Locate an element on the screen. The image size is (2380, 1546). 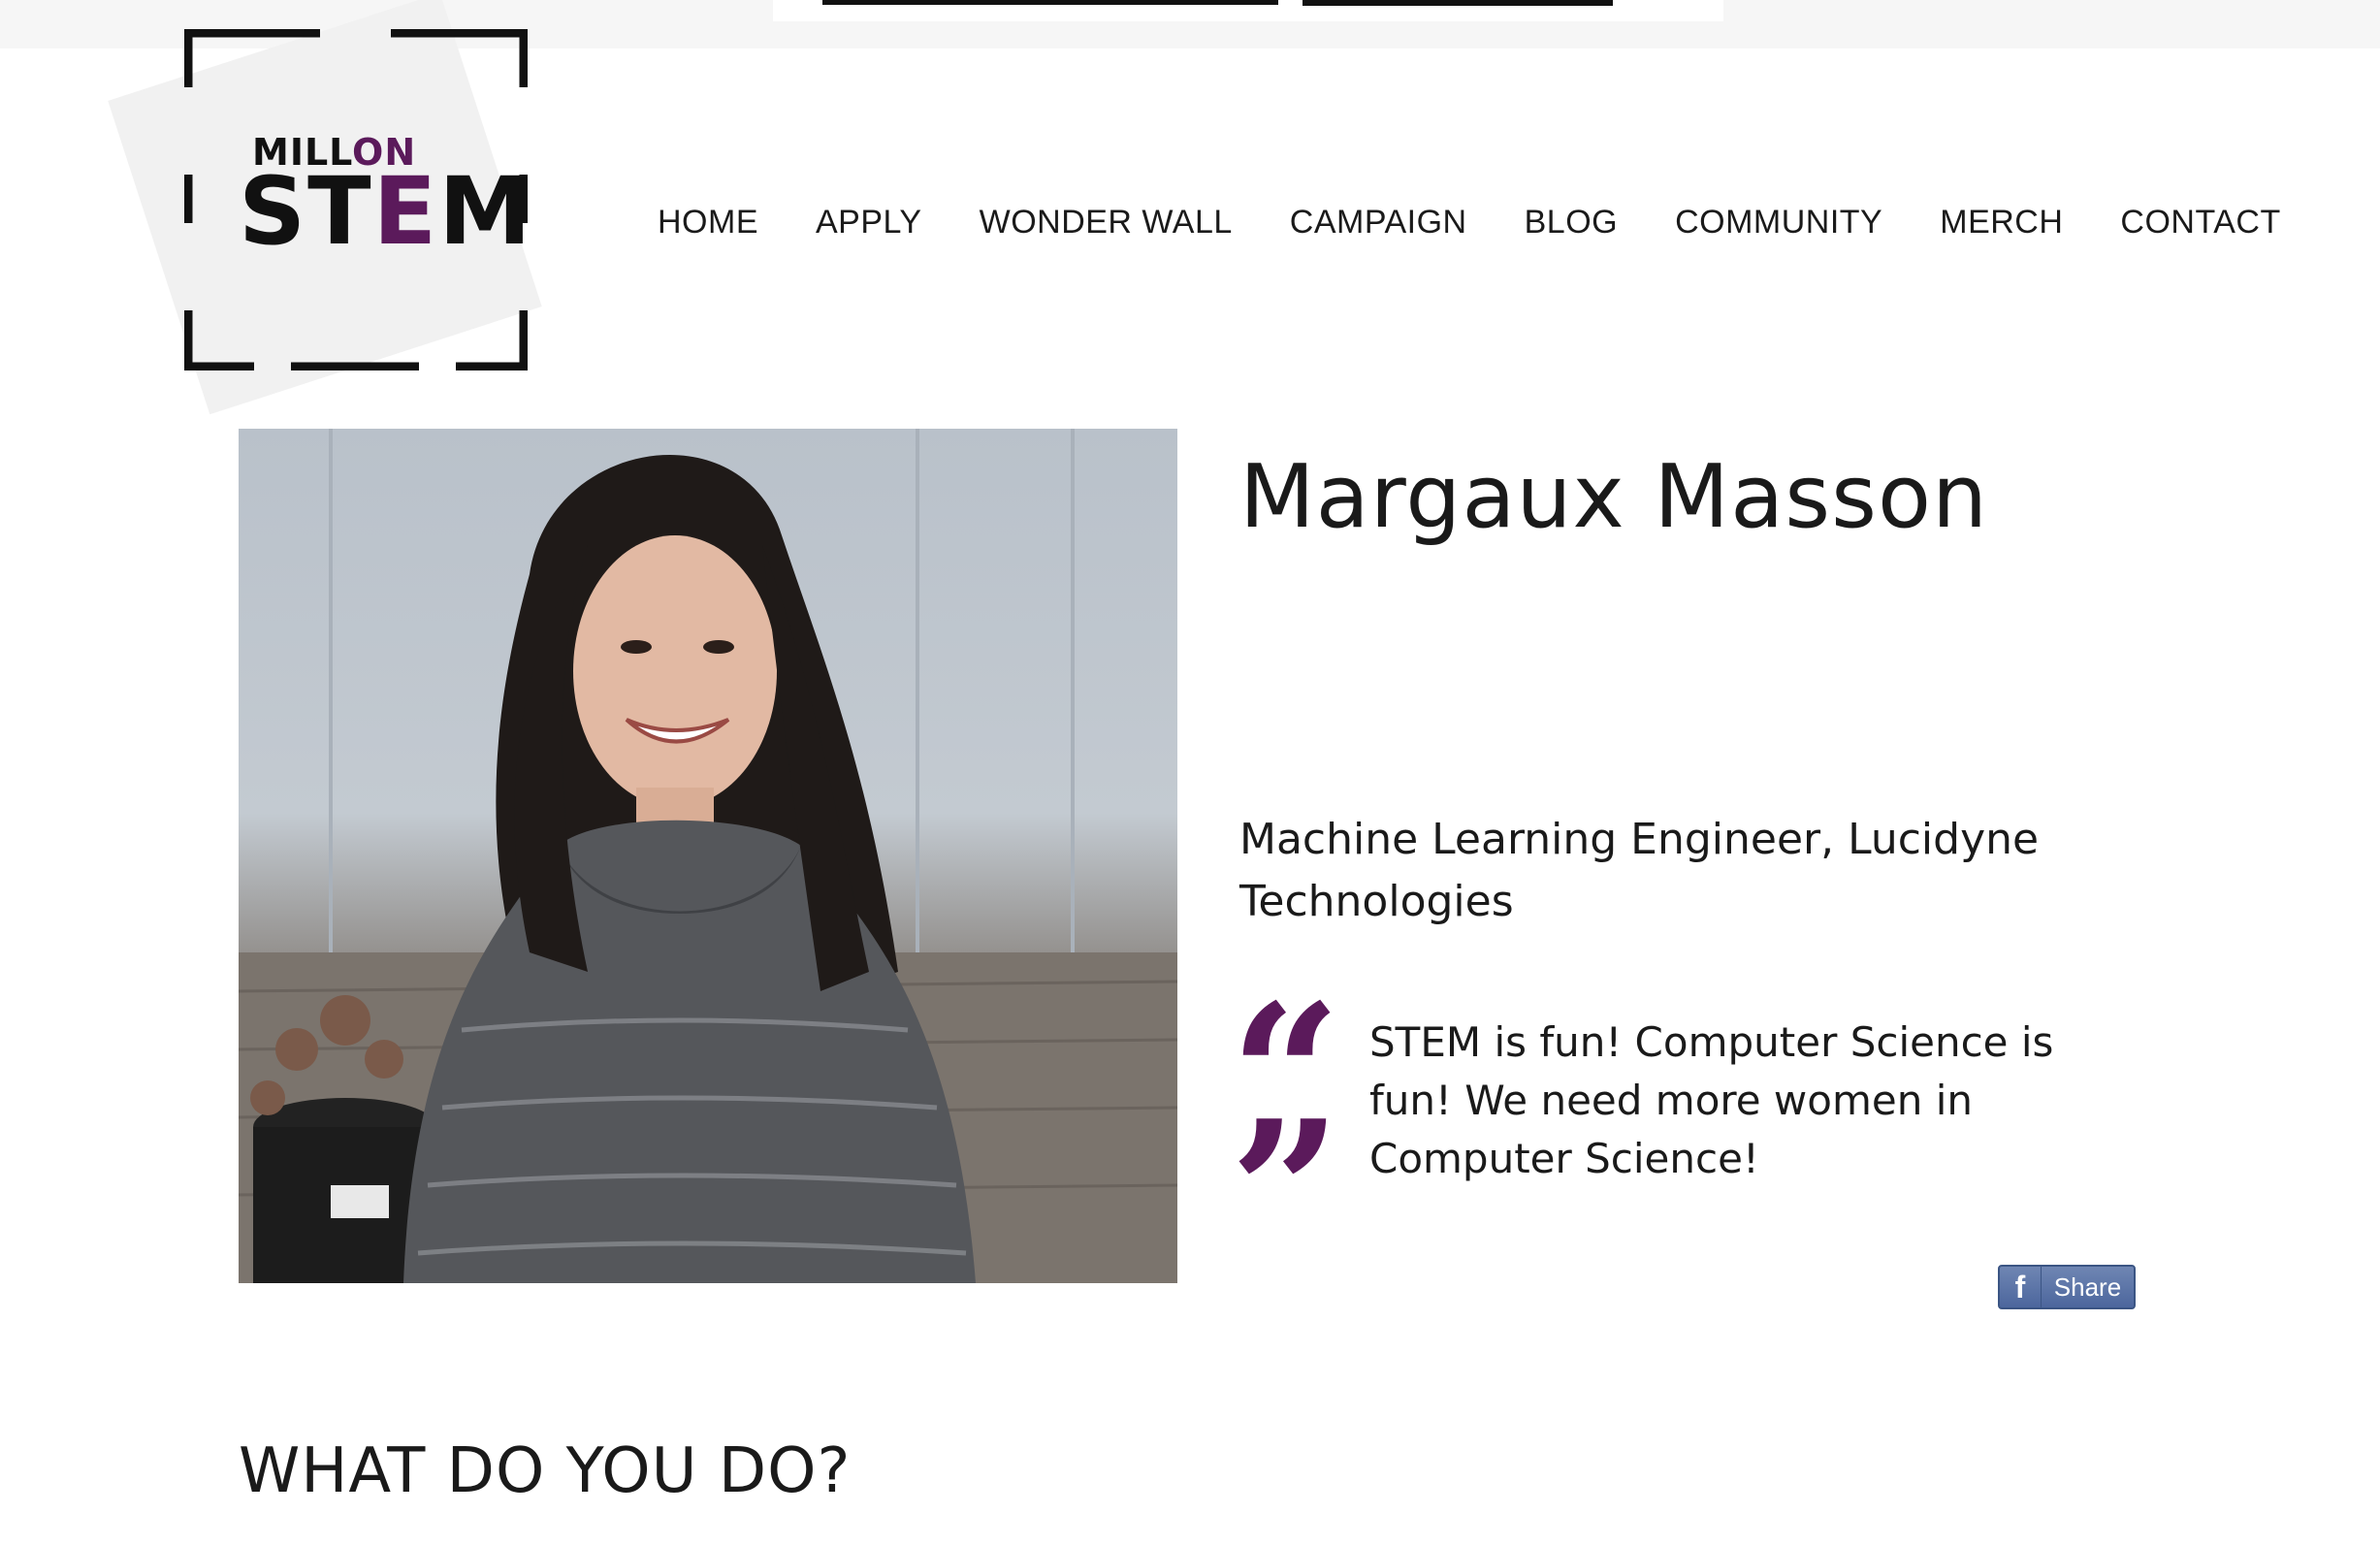
nav-item-home: HOME is located at coordinates (708, 223).